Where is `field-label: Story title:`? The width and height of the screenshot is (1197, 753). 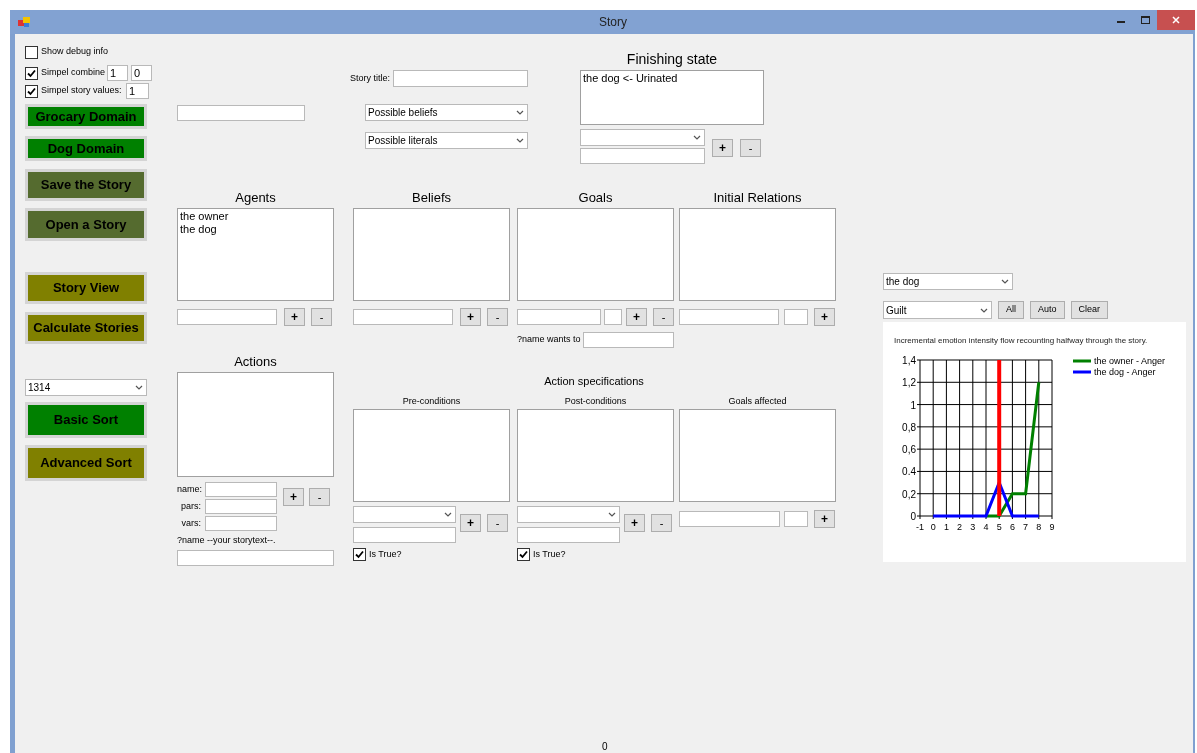 field-label: Story title: is located at coordinates (370, 78).